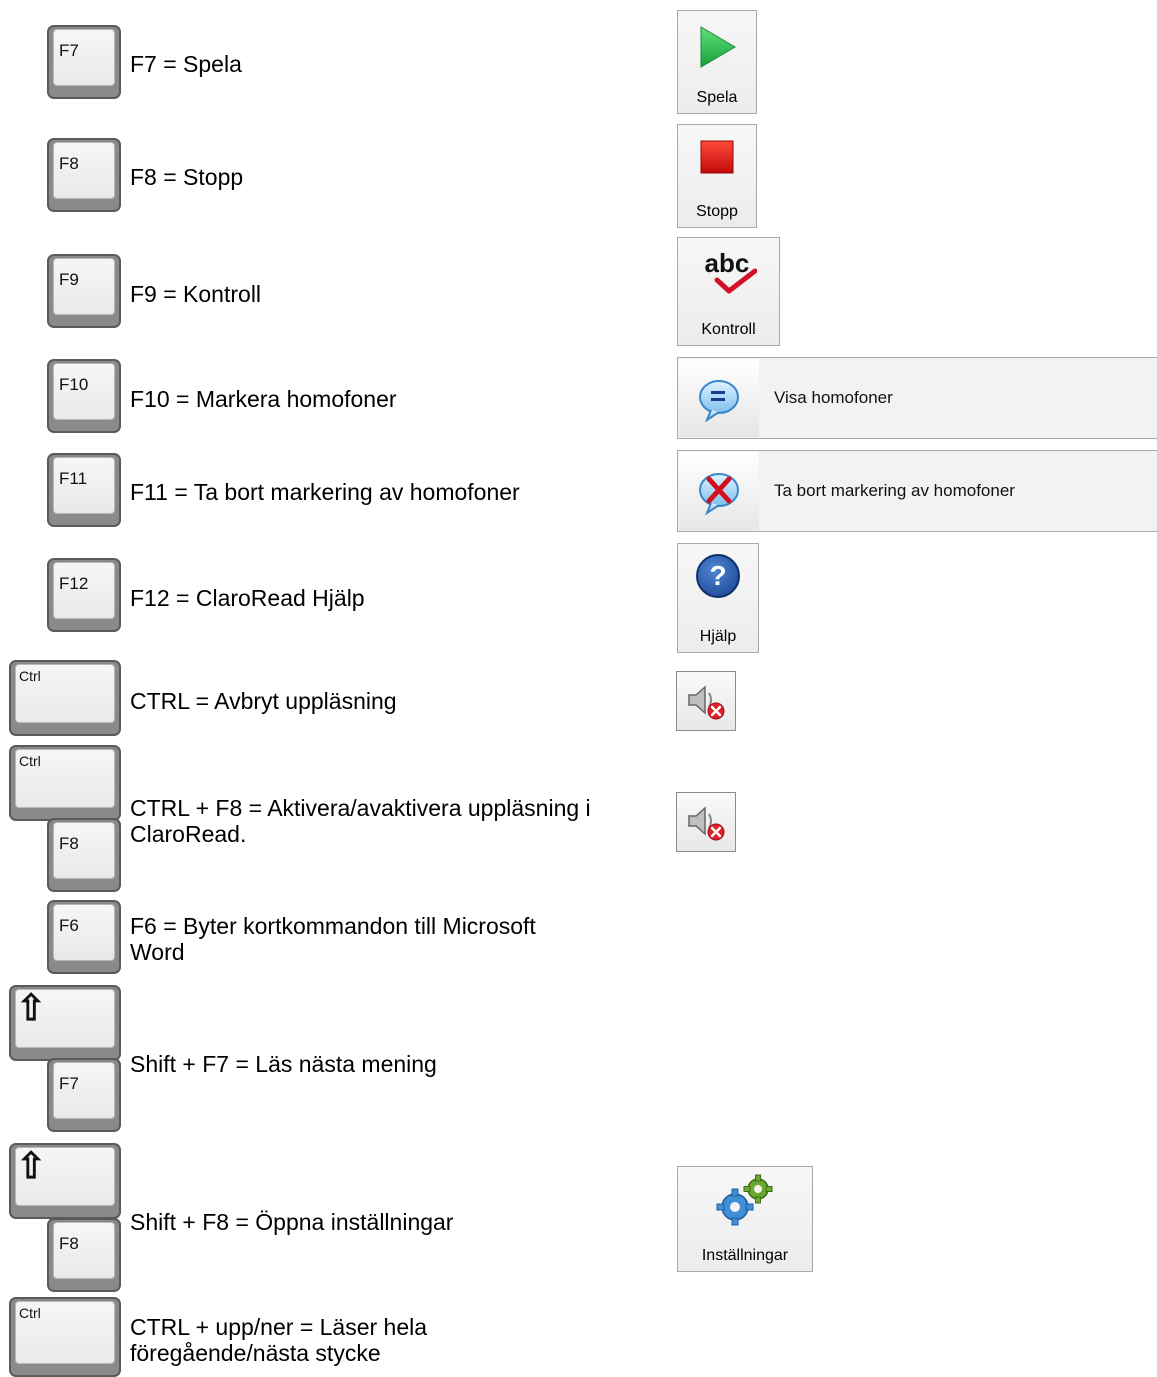 The image size is (1157, 1377). What do you see at coordinates (84, 937) in the screenshot?
I see `key-f6: F6` at bounding box center [84, 937].